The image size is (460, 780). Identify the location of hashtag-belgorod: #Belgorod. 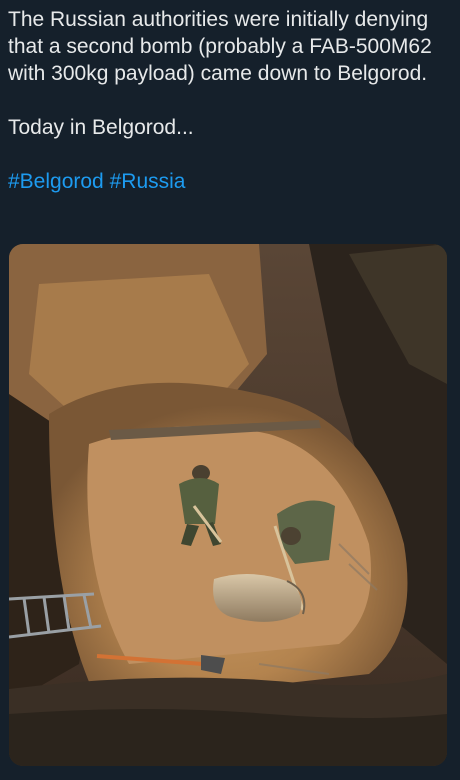
(56, 181).